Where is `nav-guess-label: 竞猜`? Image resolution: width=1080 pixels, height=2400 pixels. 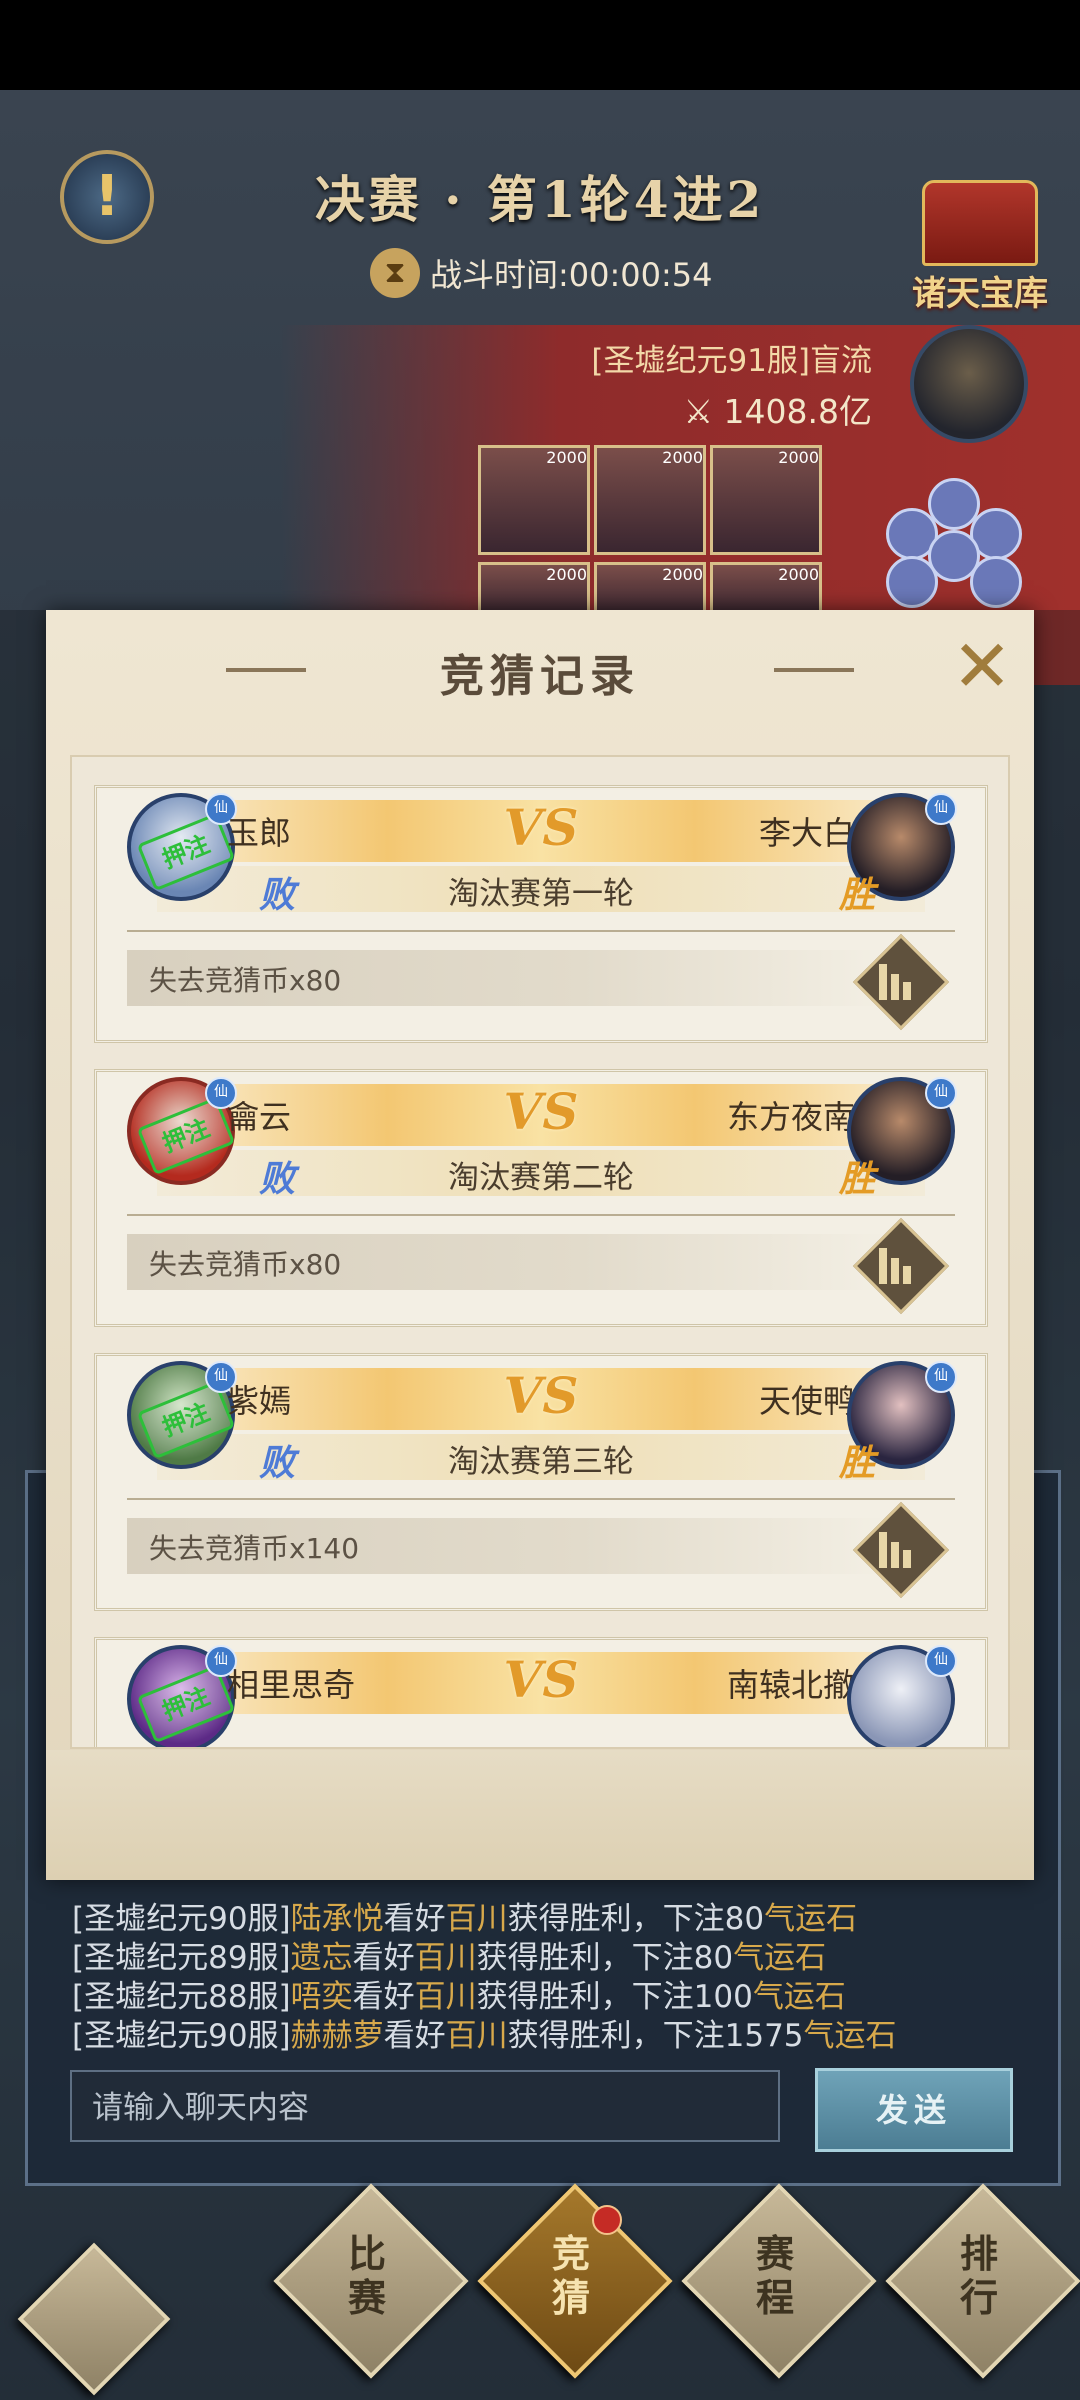 nav-guess-label: 竞猜 is located at coordinates (570, 2275).